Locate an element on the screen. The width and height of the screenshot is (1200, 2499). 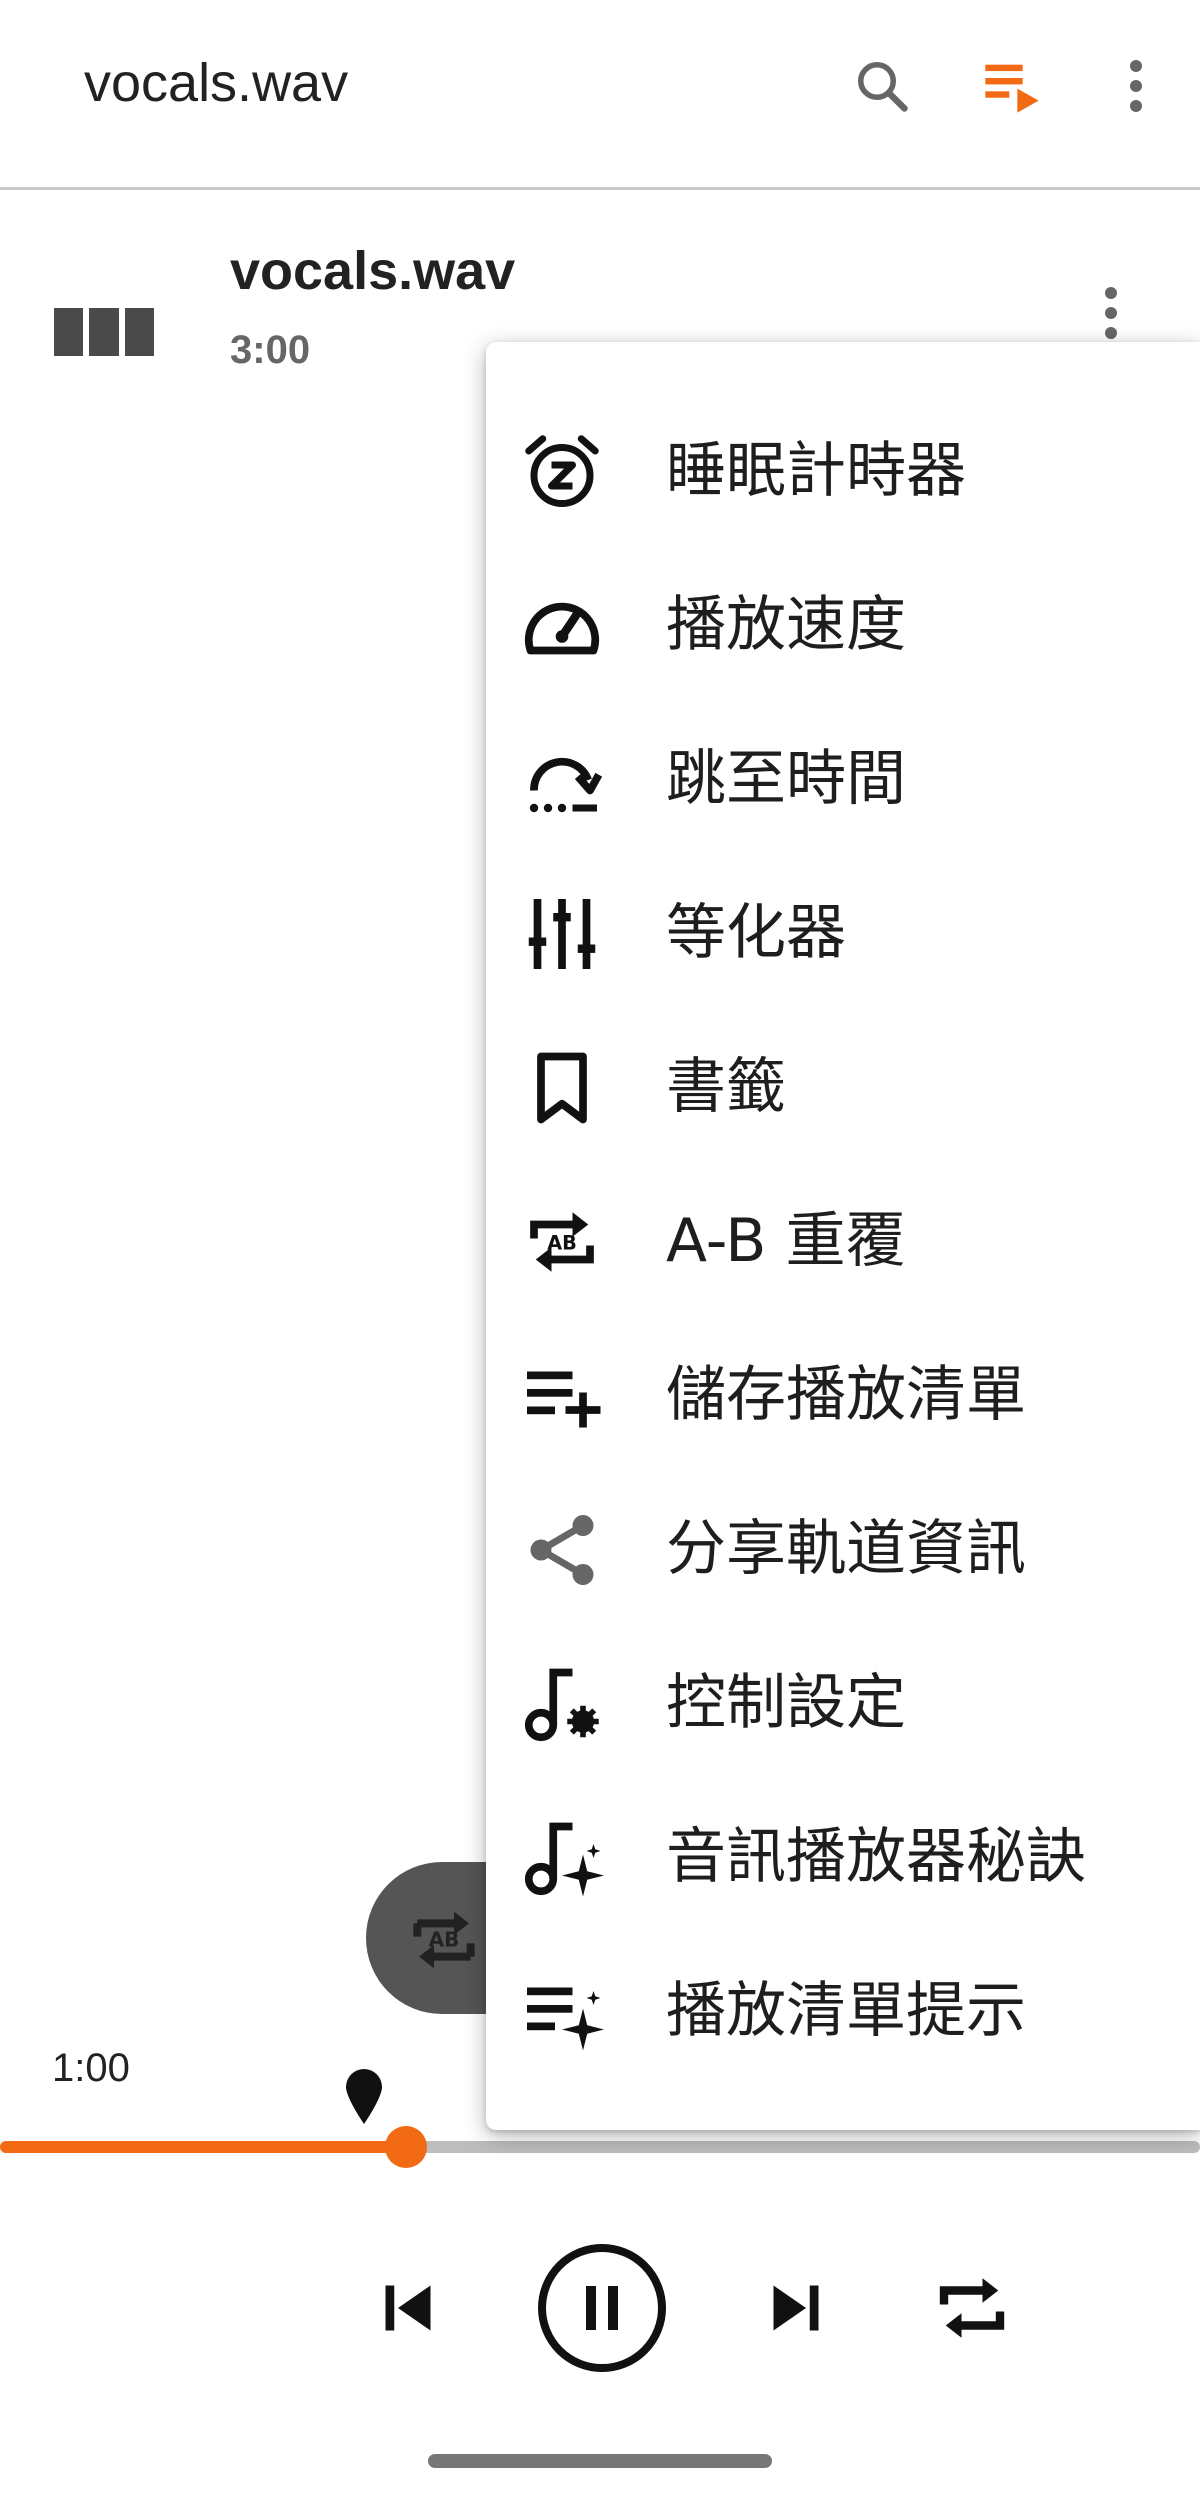
more-vert-icon is located at coordinates (1136, 86).